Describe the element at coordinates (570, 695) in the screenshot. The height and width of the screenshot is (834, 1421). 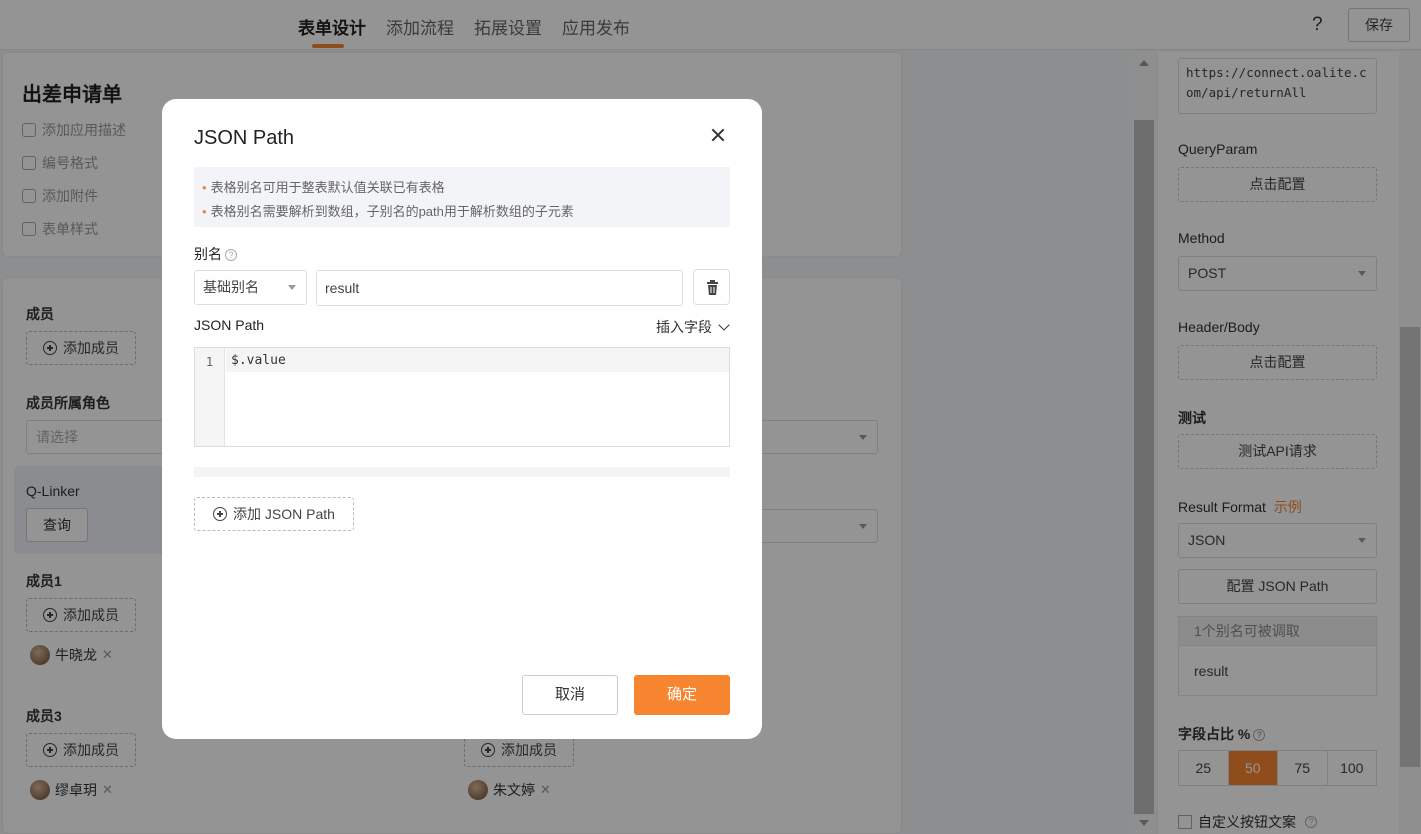
I see `cancel-button: 取消` at that location.